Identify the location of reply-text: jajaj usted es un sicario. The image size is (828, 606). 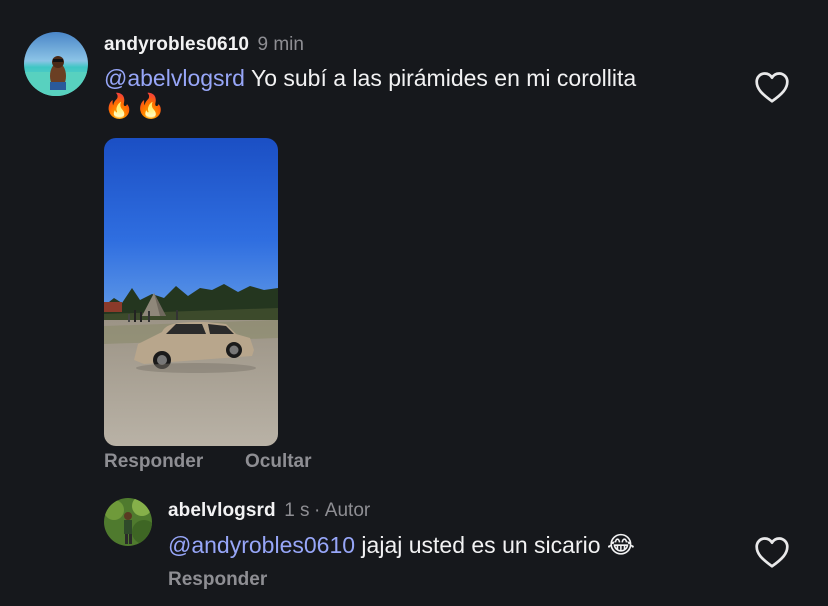
(478, 545).